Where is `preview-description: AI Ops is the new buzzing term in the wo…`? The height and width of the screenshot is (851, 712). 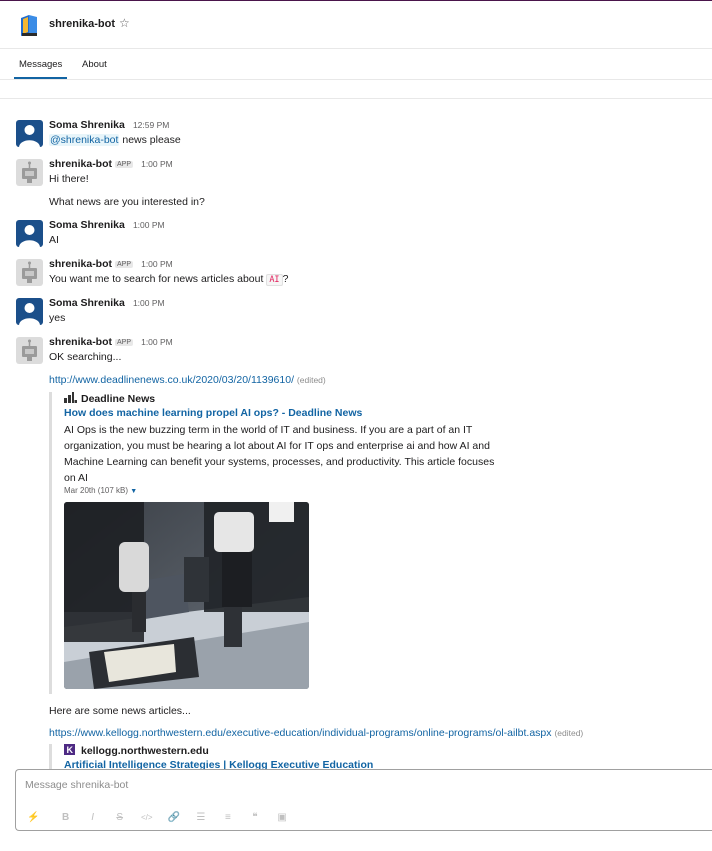
preview-description: AI Ops is the new buzzing term in the wo… is located at coordinates (279, 454).